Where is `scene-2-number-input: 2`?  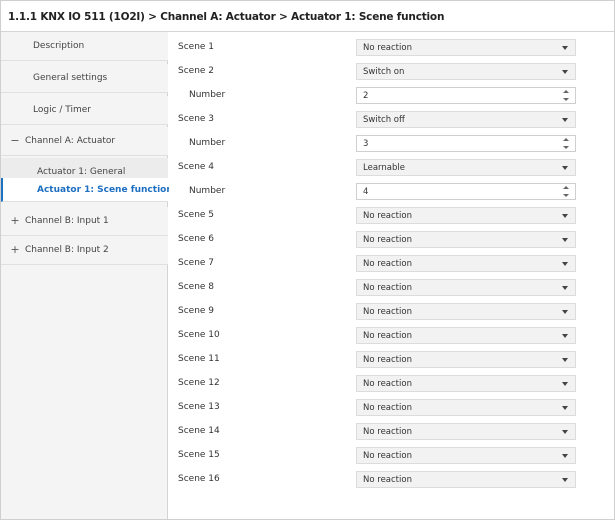 scene-2-number-input: 2 is located at coordinates (466, 95).